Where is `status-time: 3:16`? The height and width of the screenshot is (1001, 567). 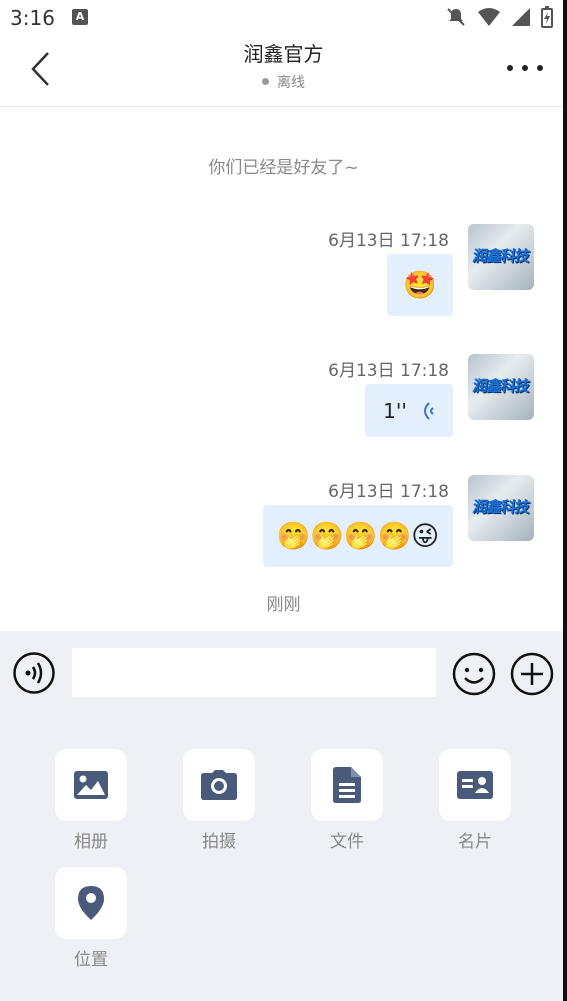
status-time: 3:16 is located at coordinates (32, 18).